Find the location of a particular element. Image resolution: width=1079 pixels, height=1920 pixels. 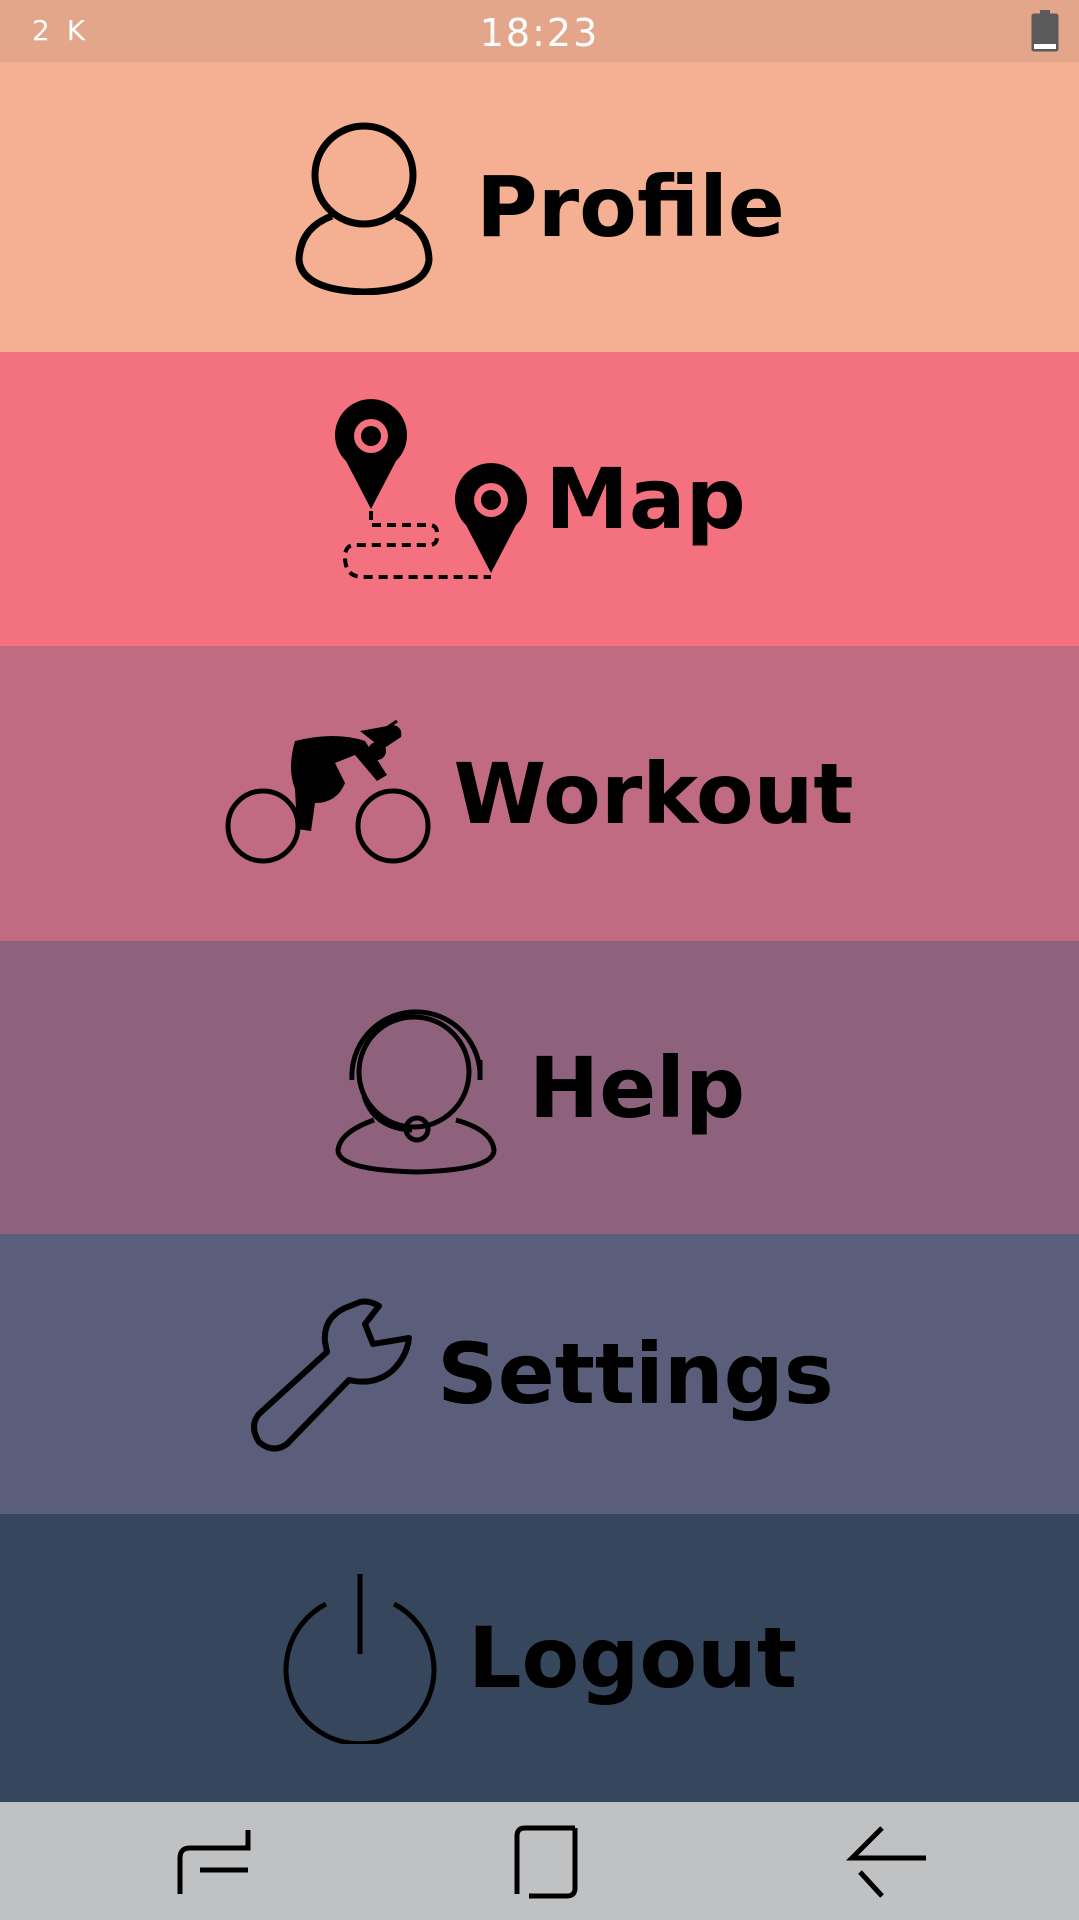

menu-label-help: Help is located at coordinates (637, 1087).